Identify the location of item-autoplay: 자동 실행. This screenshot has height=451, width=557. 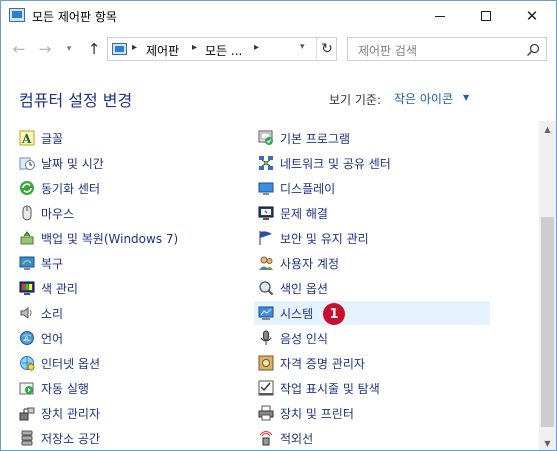
(54, 388).